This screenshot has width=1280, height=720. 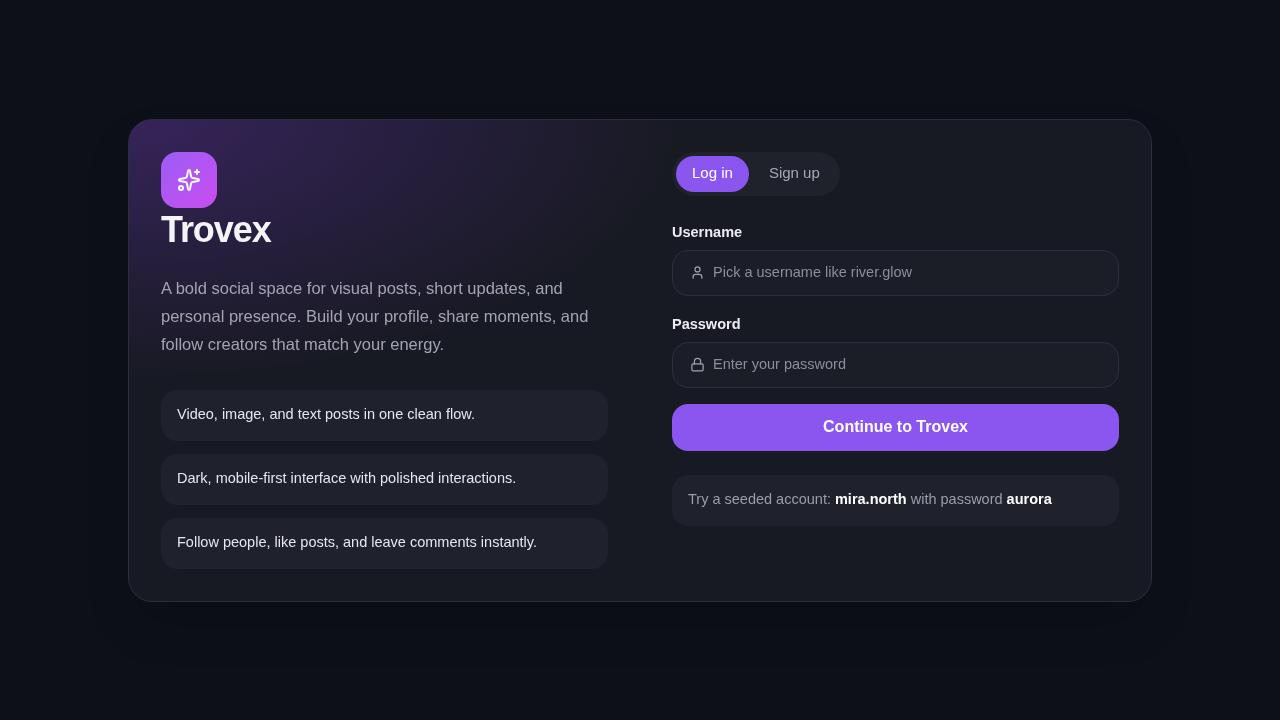 I want to click on sparkles-logo-icon, so click(x=189, y=179).